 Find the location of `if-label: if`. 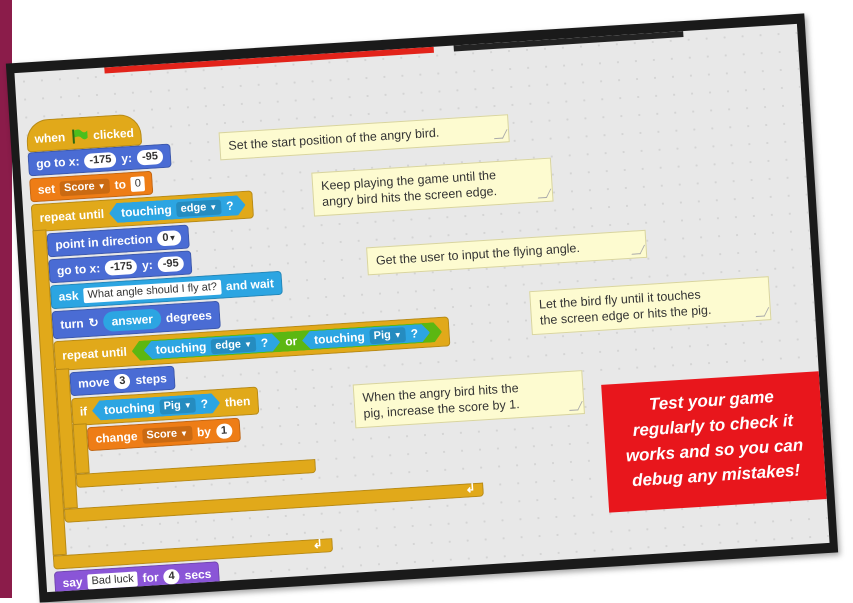

if-label: if is located at coordinates (83, 411).